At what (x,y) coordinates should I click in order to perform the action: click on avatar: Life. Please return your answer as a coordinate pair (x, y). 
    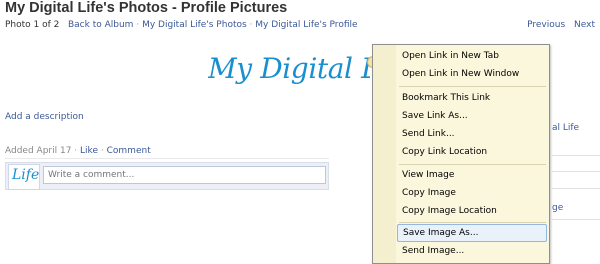
    Looking at the image, I should click on (24, 177).